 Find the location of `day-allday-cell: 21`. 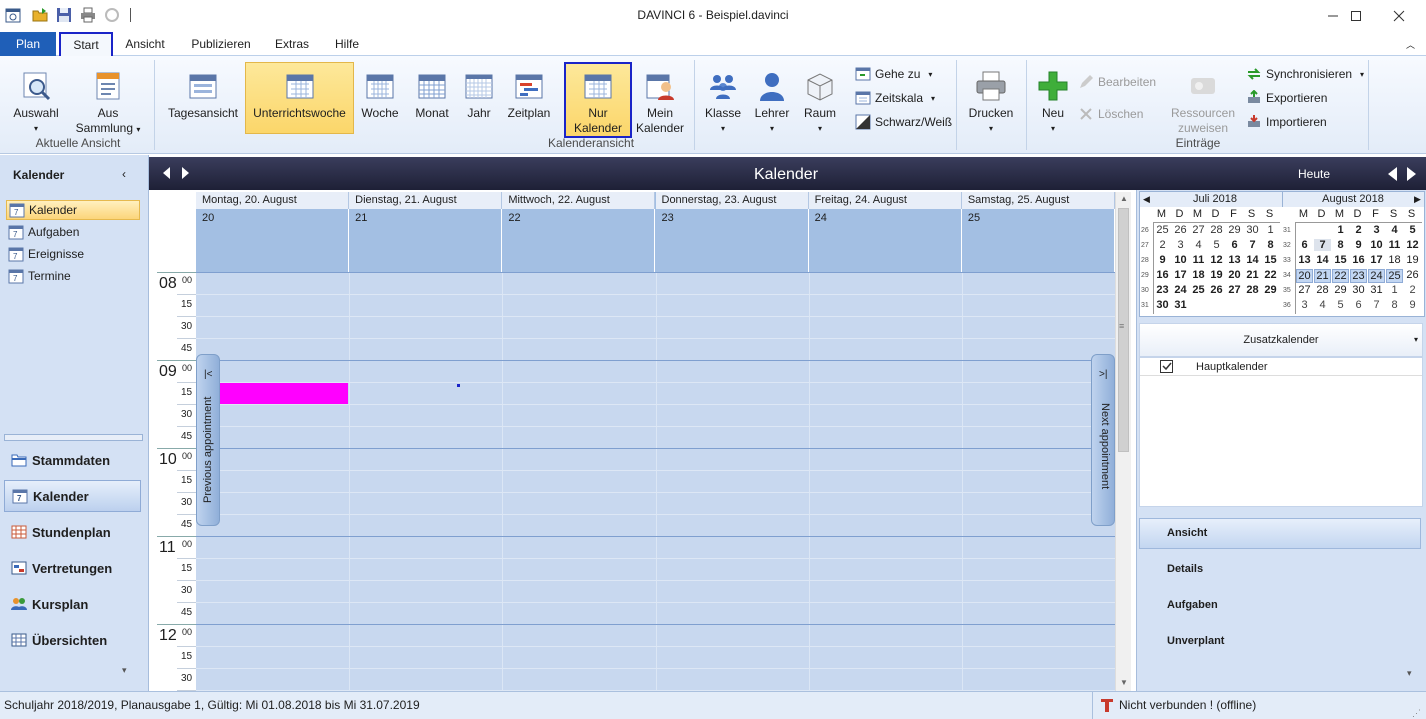

day-allday-cell: 21 is located at coordinates (426, 240).